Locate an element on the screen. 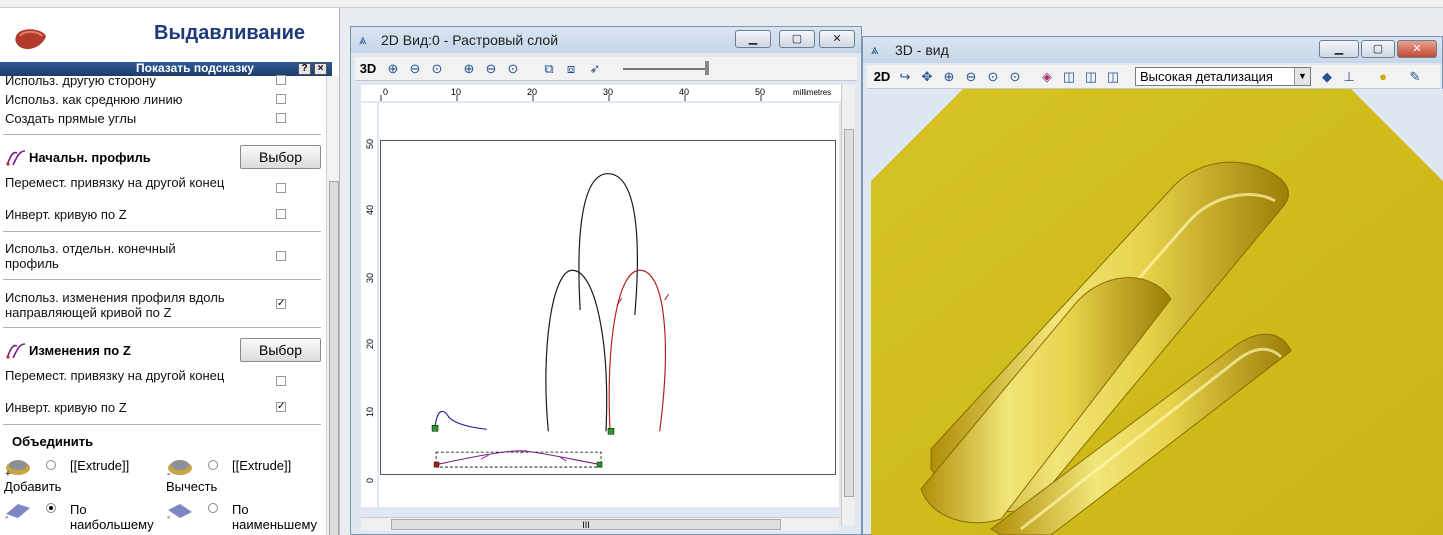 This screenshot has height=535, width=1443. opt-mid-line-checkbox is located at coordinates (281, 99).